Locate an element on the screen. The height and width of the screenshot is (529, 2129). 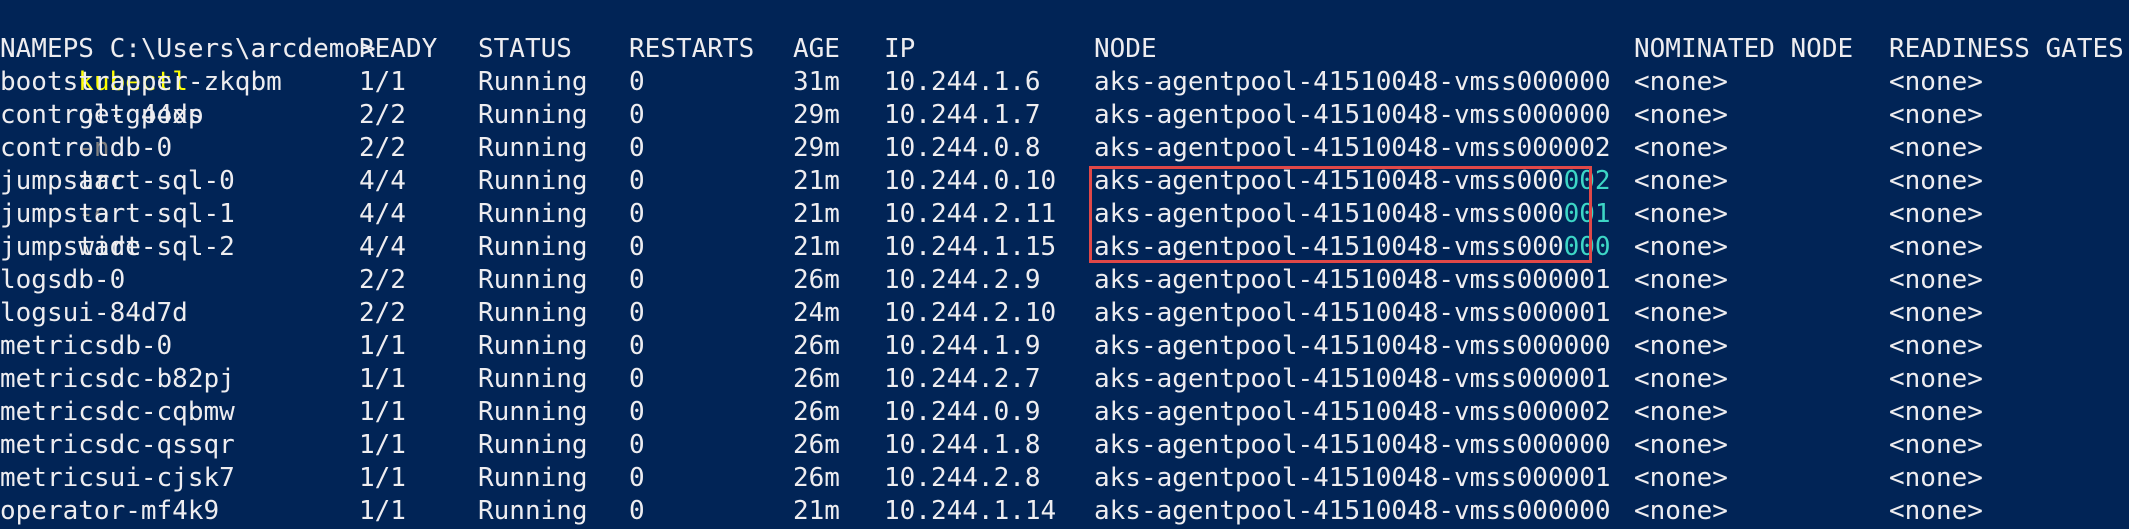
pod-name: bootstrapper-zkqbm is located at coordinates (141, 82).